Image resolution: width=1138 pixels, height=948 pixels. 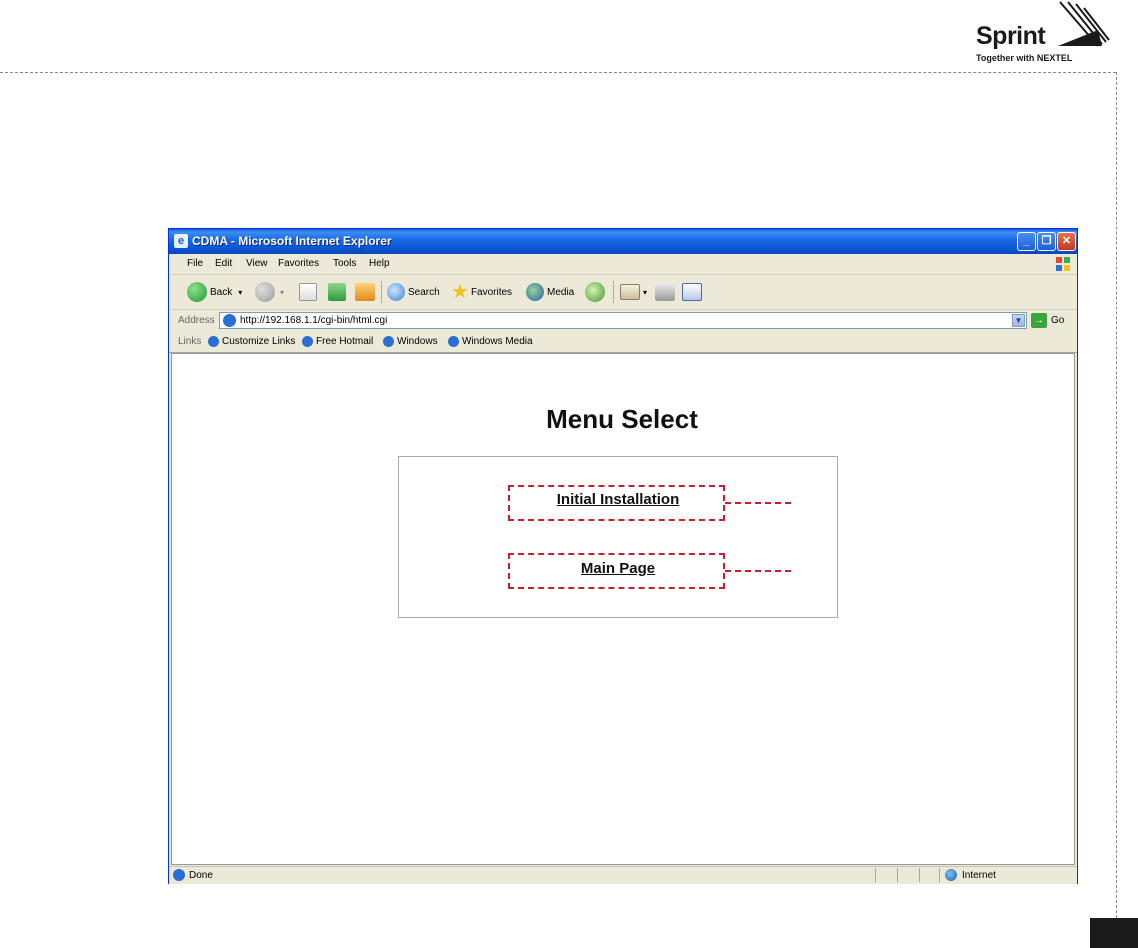 What do you see at coordinates (190, 341) in the screenshot?
I see `links-label: Links` at bounding box center [190, 341].